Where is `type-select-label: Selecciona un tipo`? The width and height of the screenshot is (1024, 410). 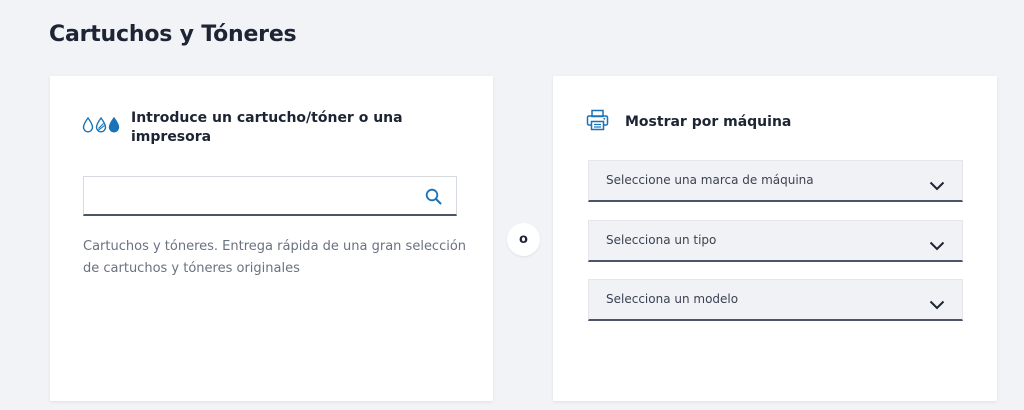 type-select-label: Selecciona un tipo is located at coordinates (661, 240).